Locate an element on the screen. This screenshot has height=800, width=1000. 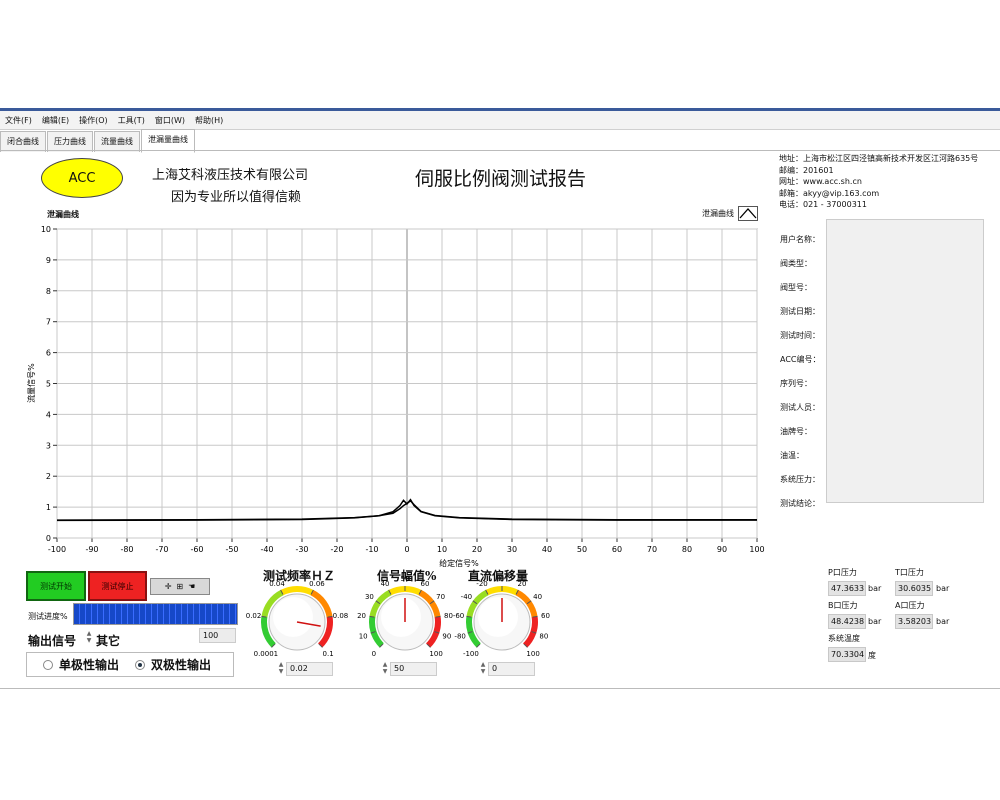
offset-gauge-tick-label: 100 is located at coordinates (532, 654).